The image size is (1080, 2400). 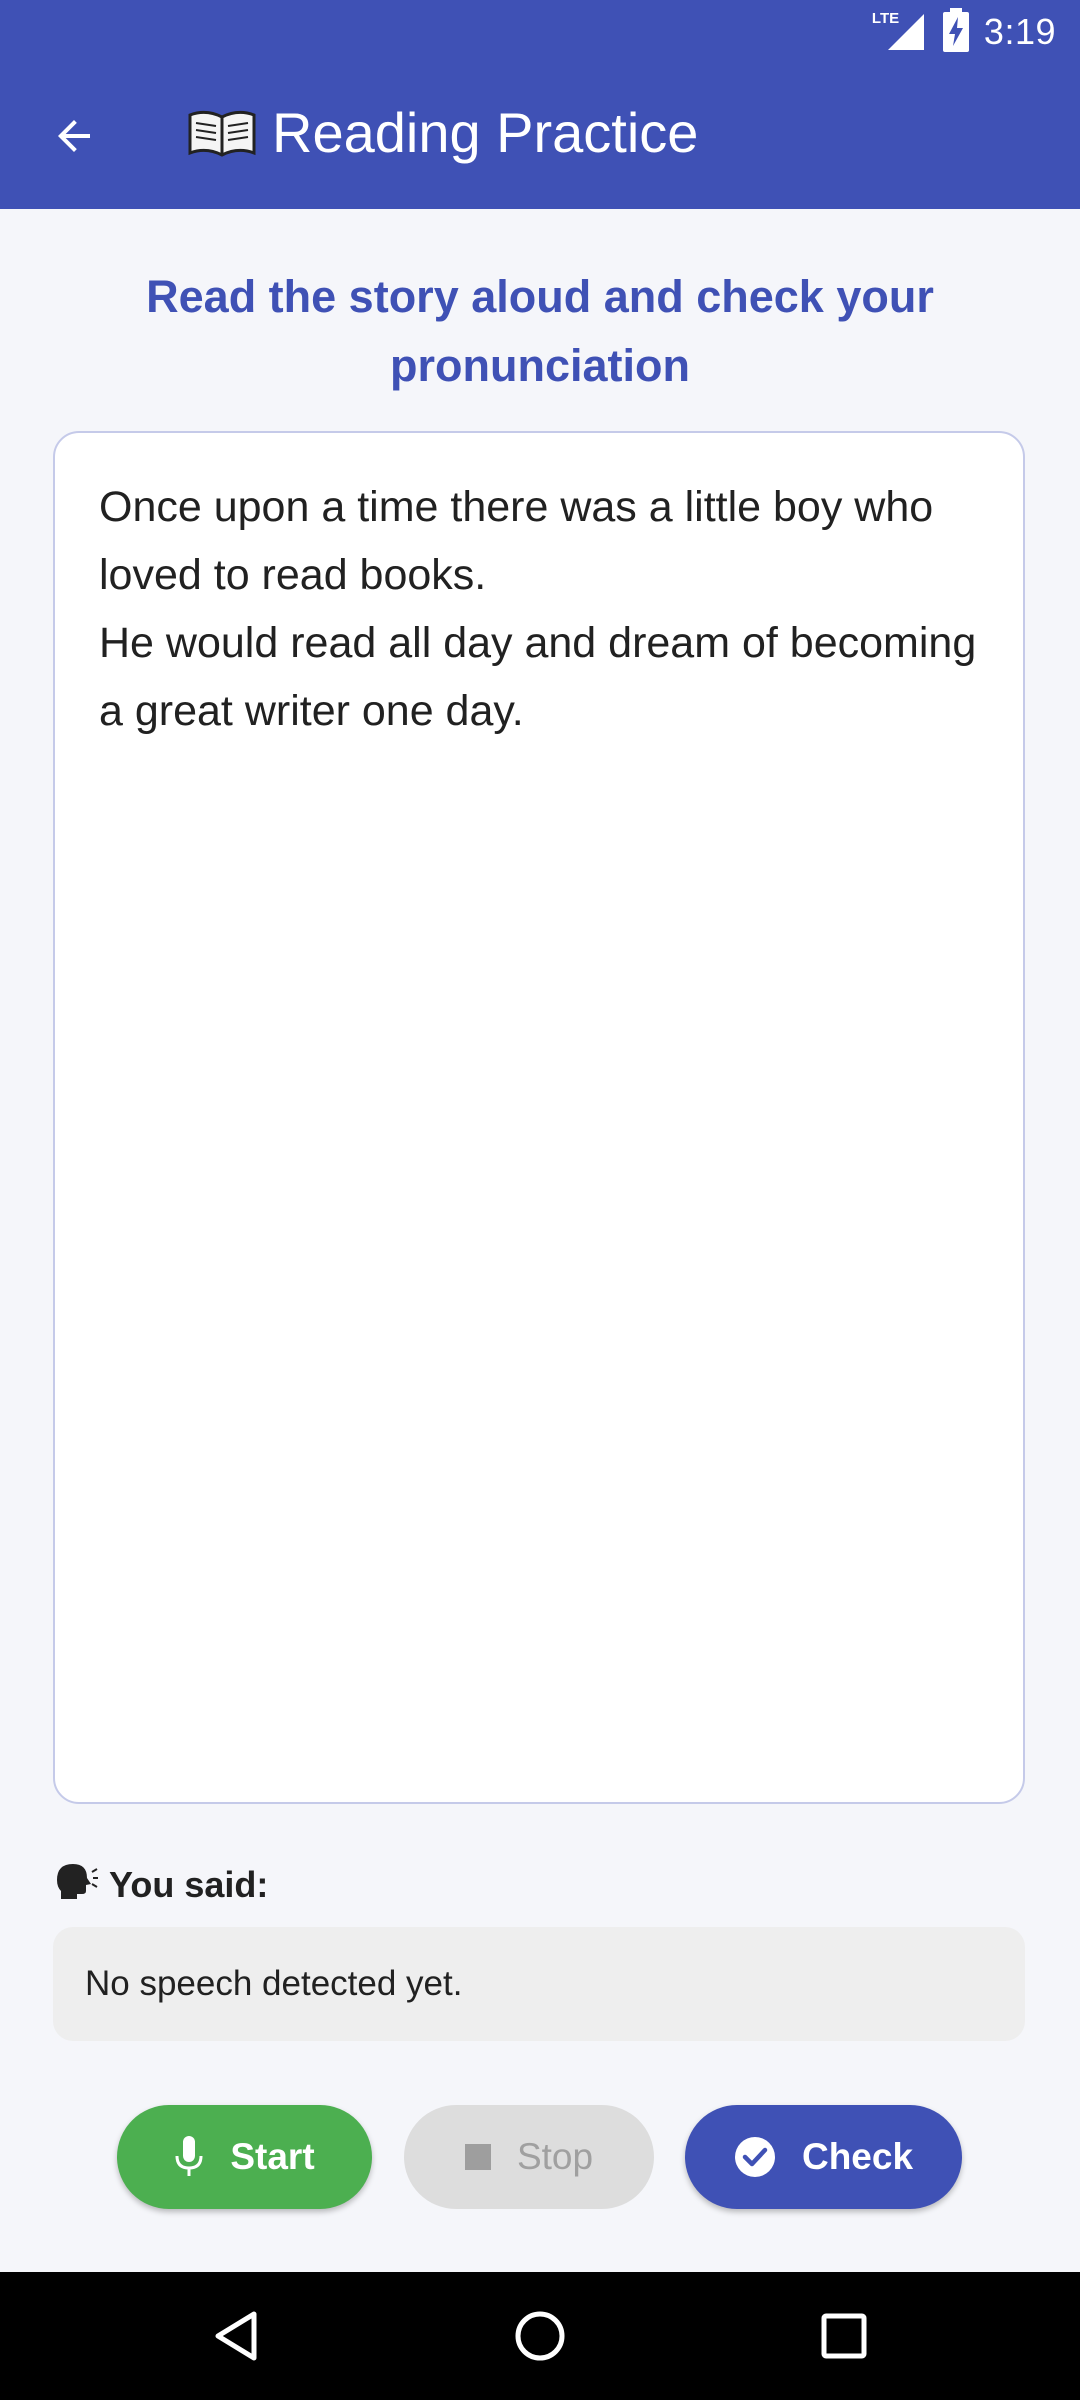 I want to click on system-nav-bar, so click(x=540, y=2336).